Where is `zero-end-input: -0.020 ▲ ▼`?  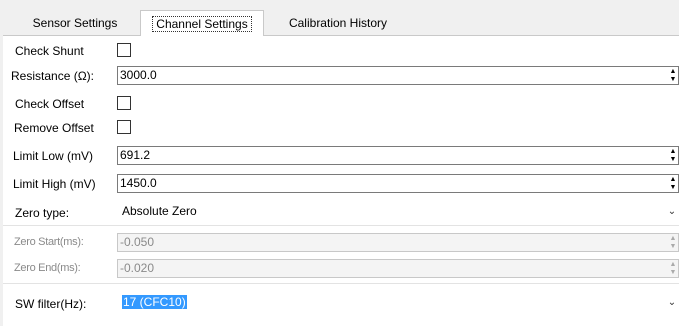
zero-end-input: -0.020 ▲ ▼ is located at coordinates (398, 268).